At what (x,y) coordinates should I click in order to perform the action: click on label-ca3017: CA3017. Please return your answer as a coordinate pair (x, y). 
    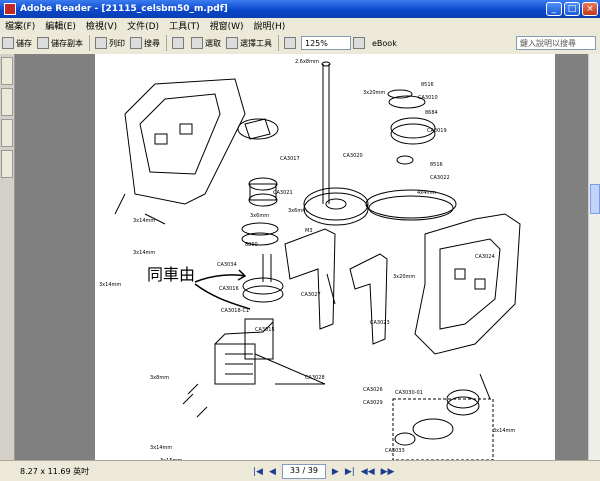
    Looking at the image, I should click on (290, 159).